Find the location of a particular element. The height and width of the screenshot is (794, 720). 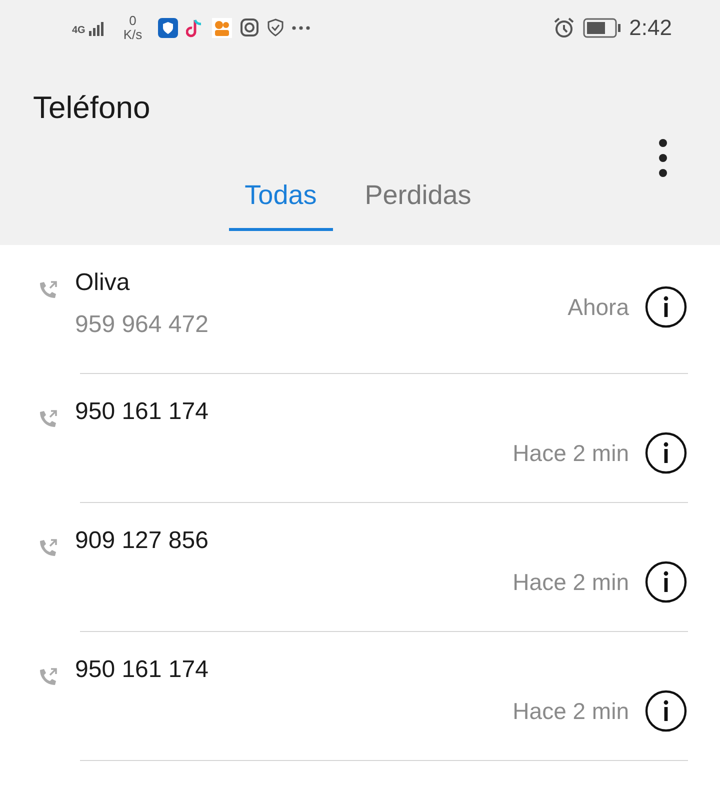

contact-name: 909 127 856 is located at coordinates (142, 541).